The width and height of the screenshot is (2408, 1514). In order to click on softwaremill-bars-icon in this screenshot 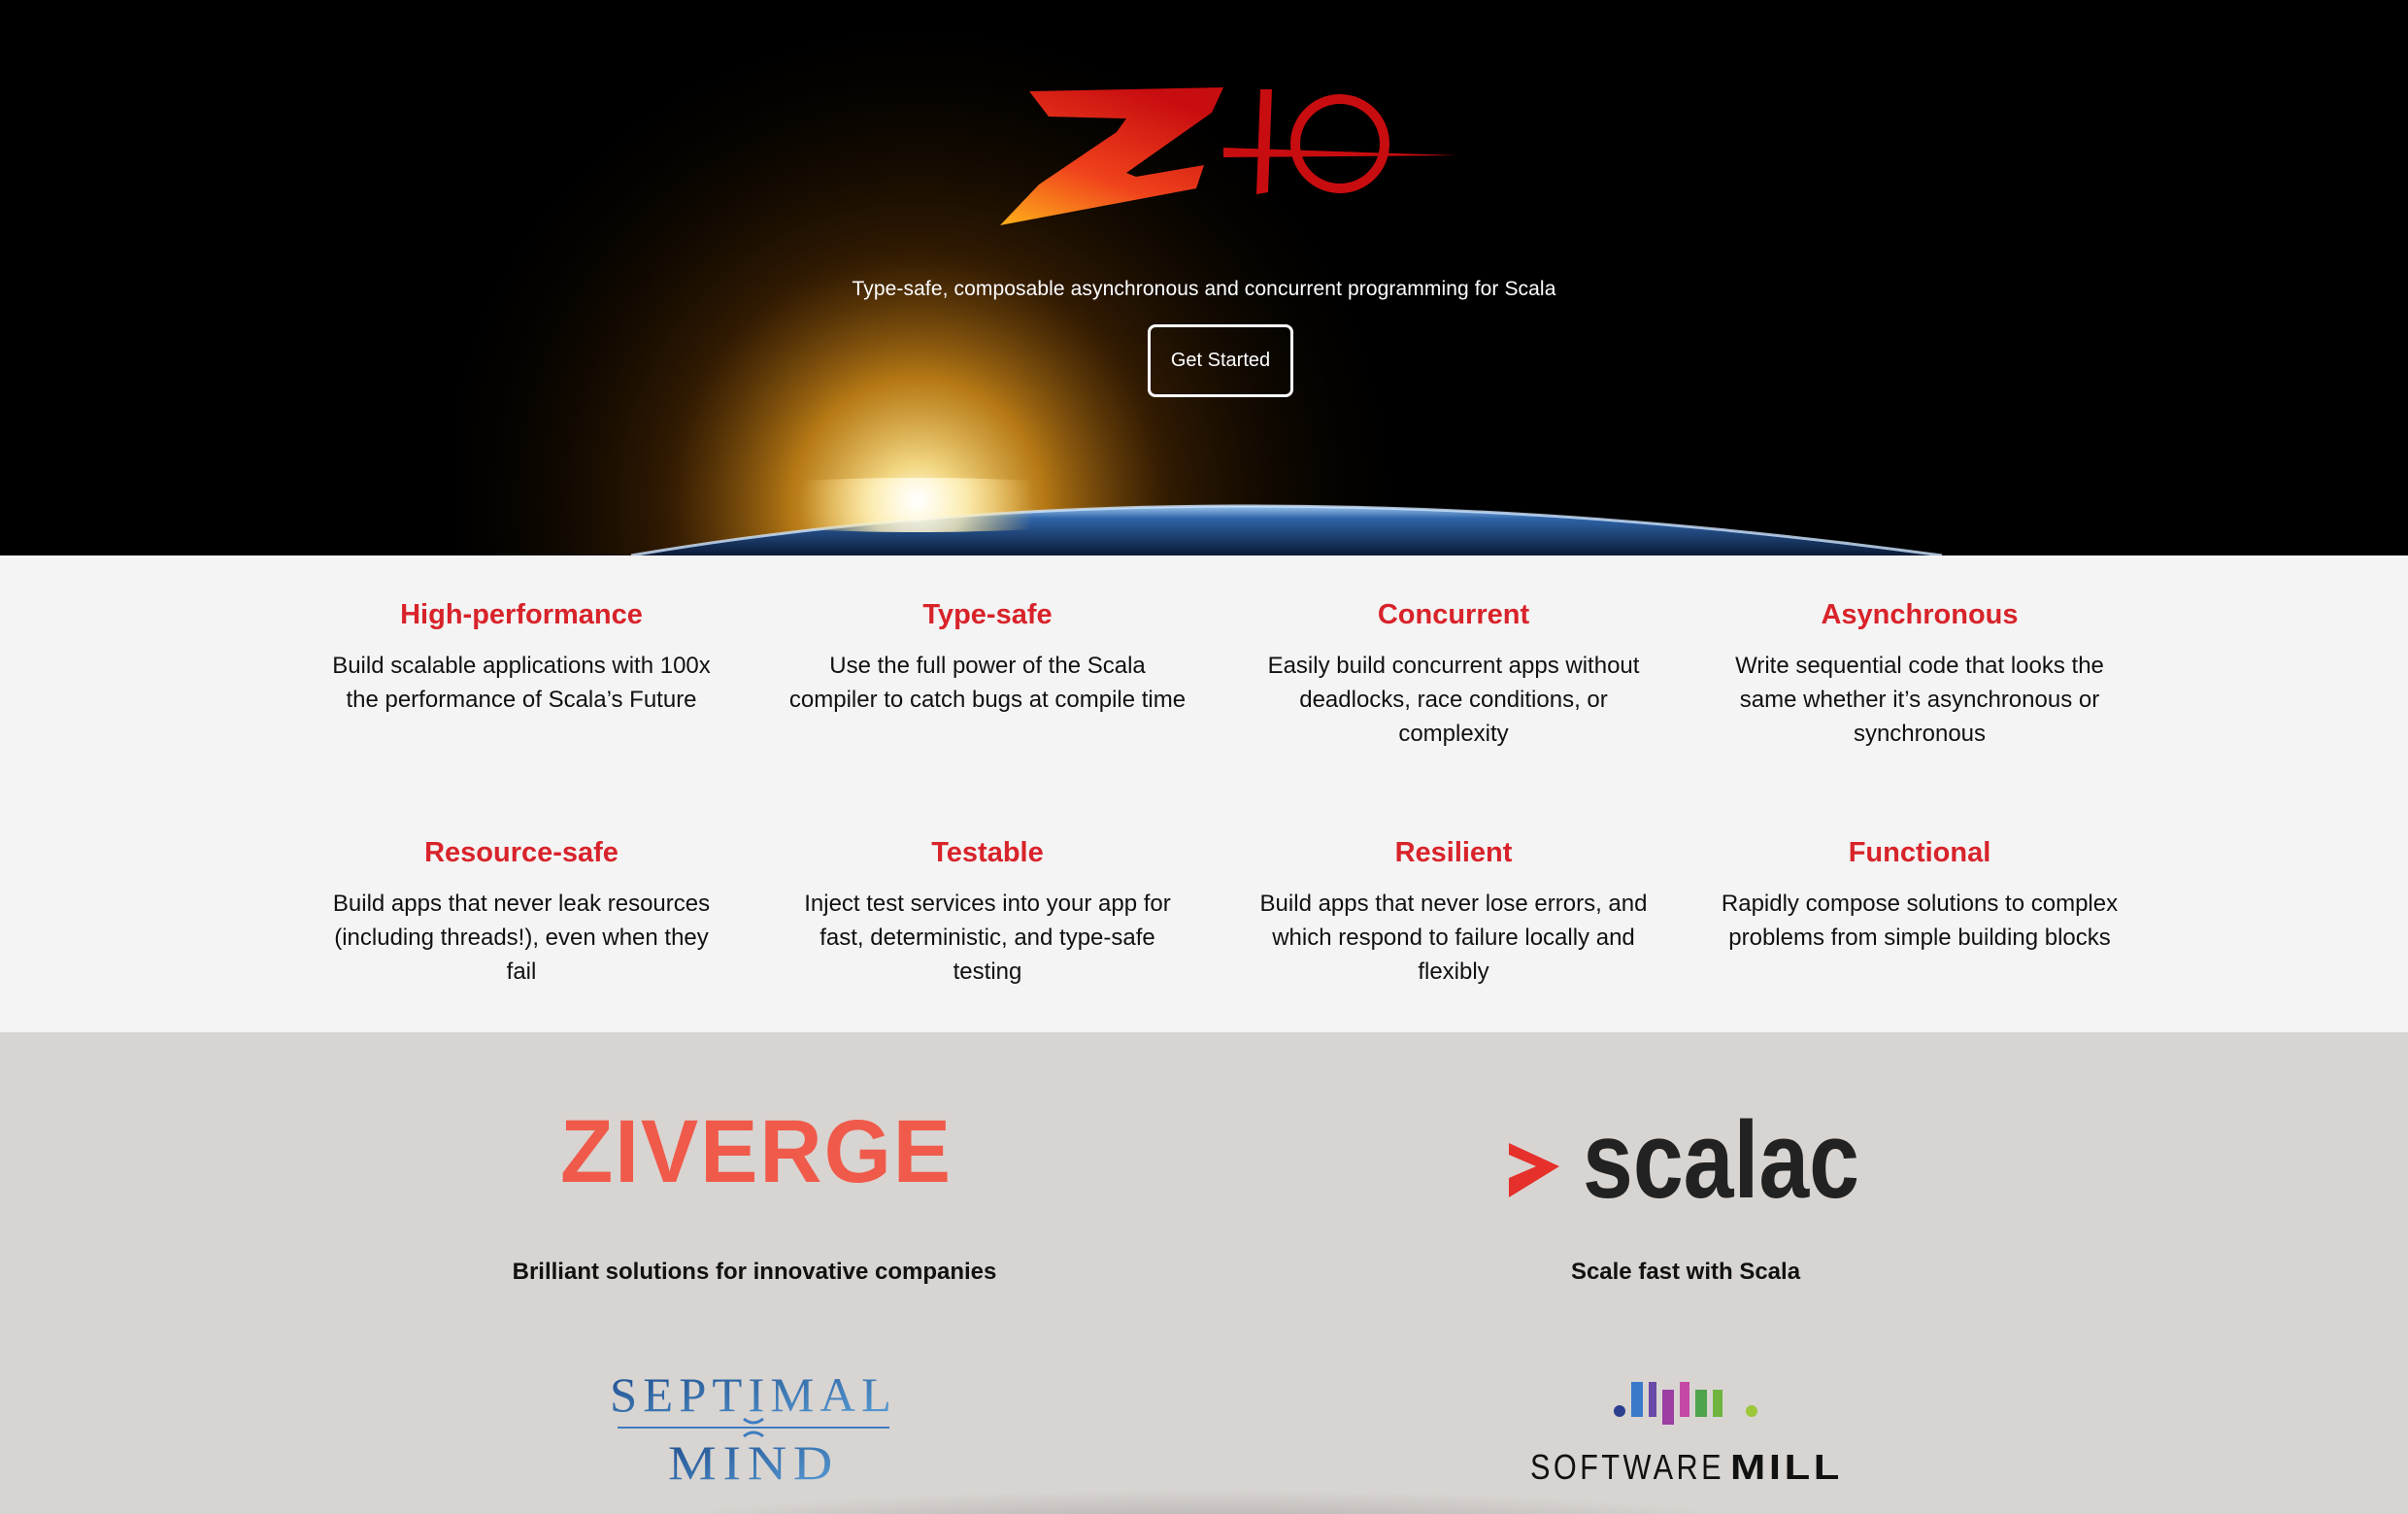, I will do `click(1686, 1403)`.